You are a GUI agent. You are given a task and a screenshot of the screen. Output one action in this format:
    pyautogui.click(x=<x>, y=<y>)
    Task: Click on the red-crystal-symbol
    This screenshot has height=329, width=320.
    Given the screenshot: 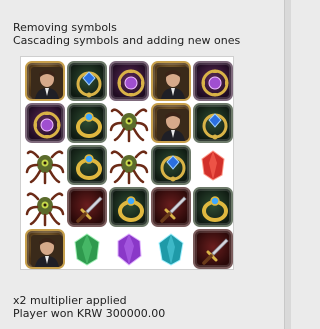 What is the action you would take?
    pyautogui.click(x=213, y=165)
    